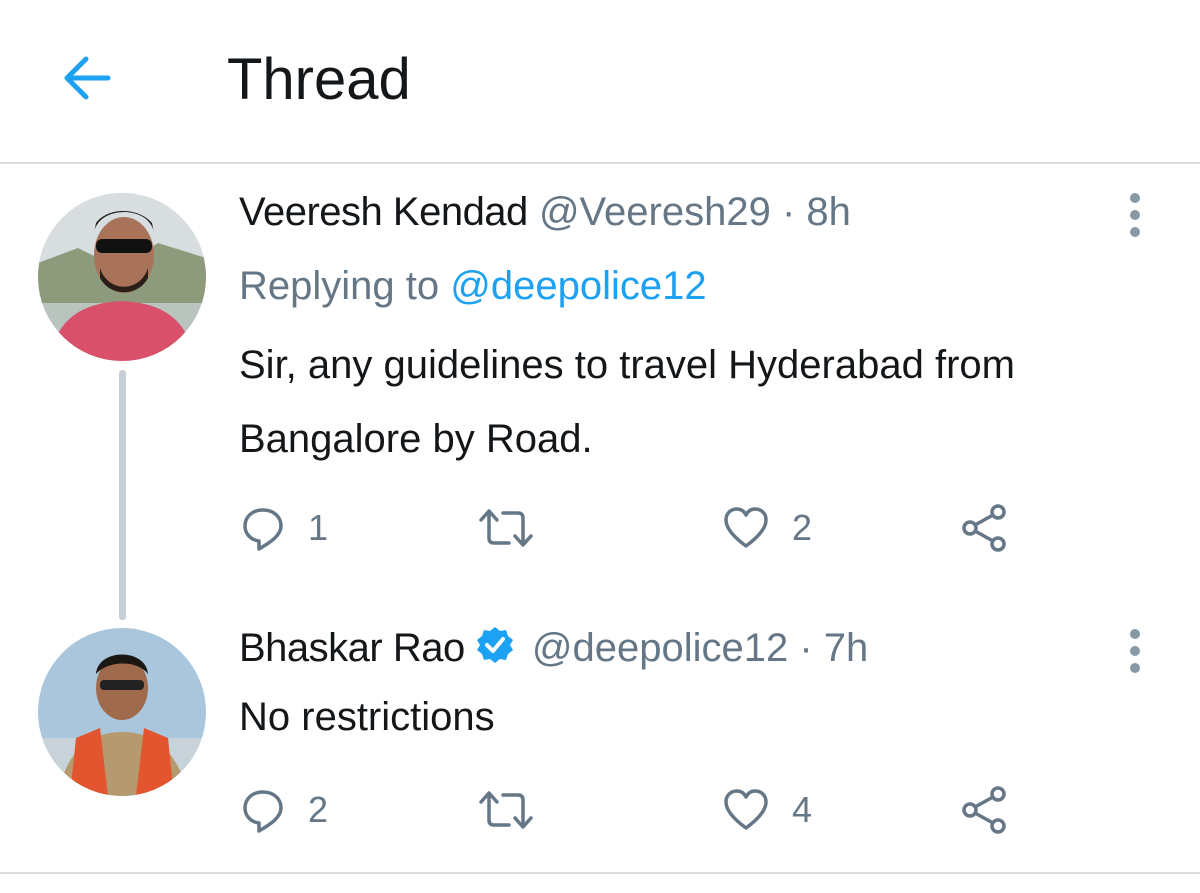  I want to click on share-icon, so click(984, 810).